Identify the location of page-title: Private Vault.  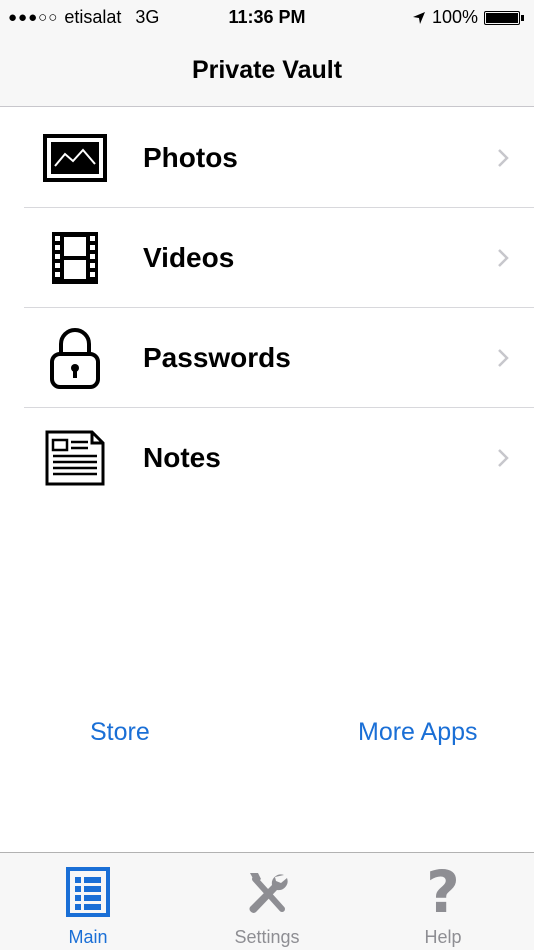
(267, 70).